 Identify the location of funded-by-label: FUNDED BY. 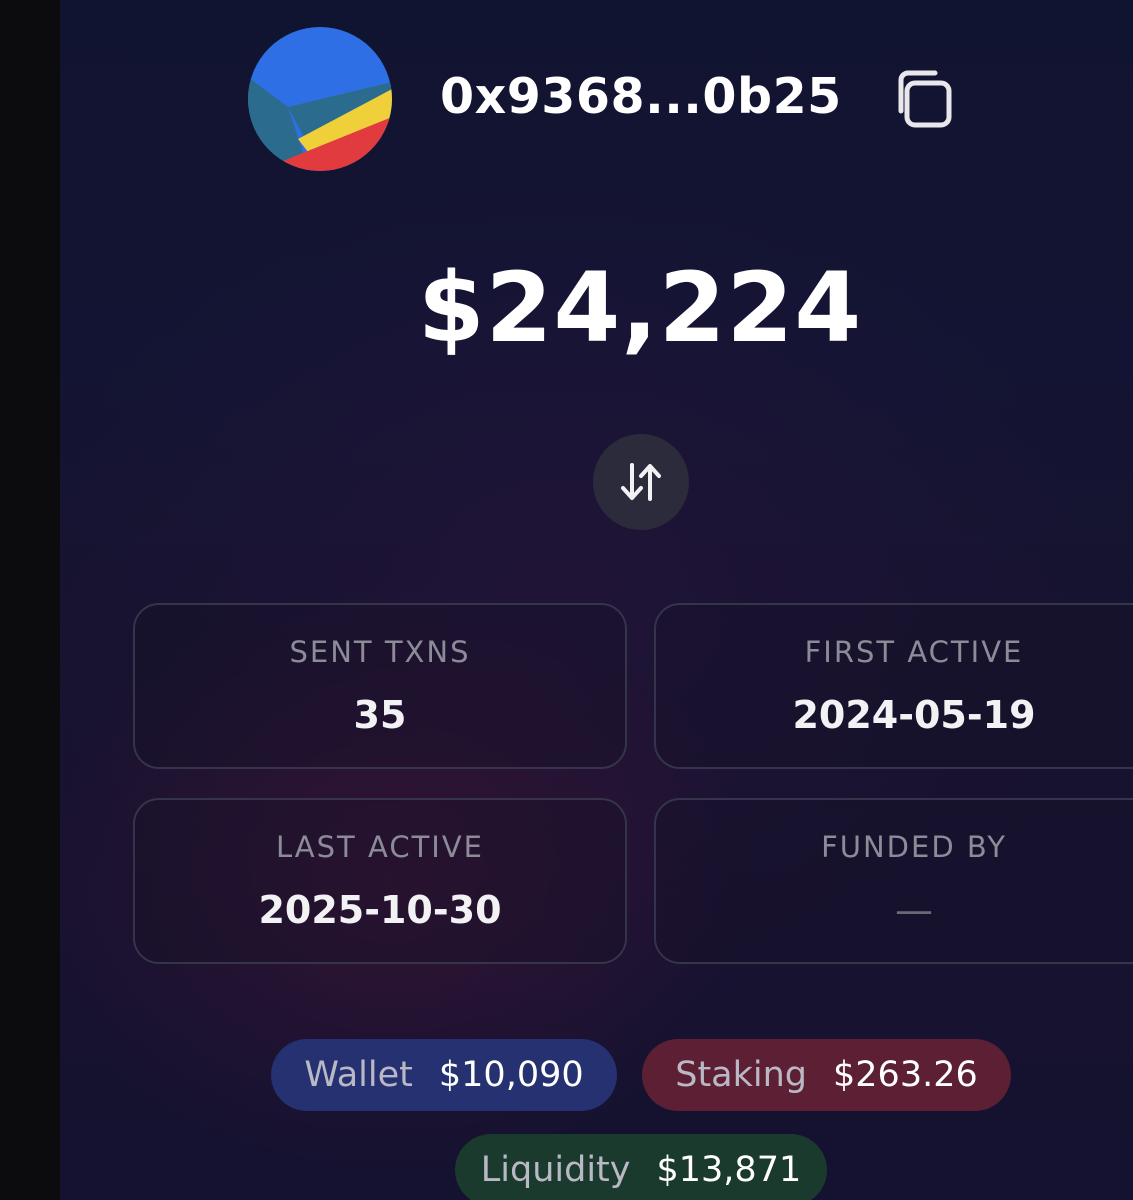
(914, 847).